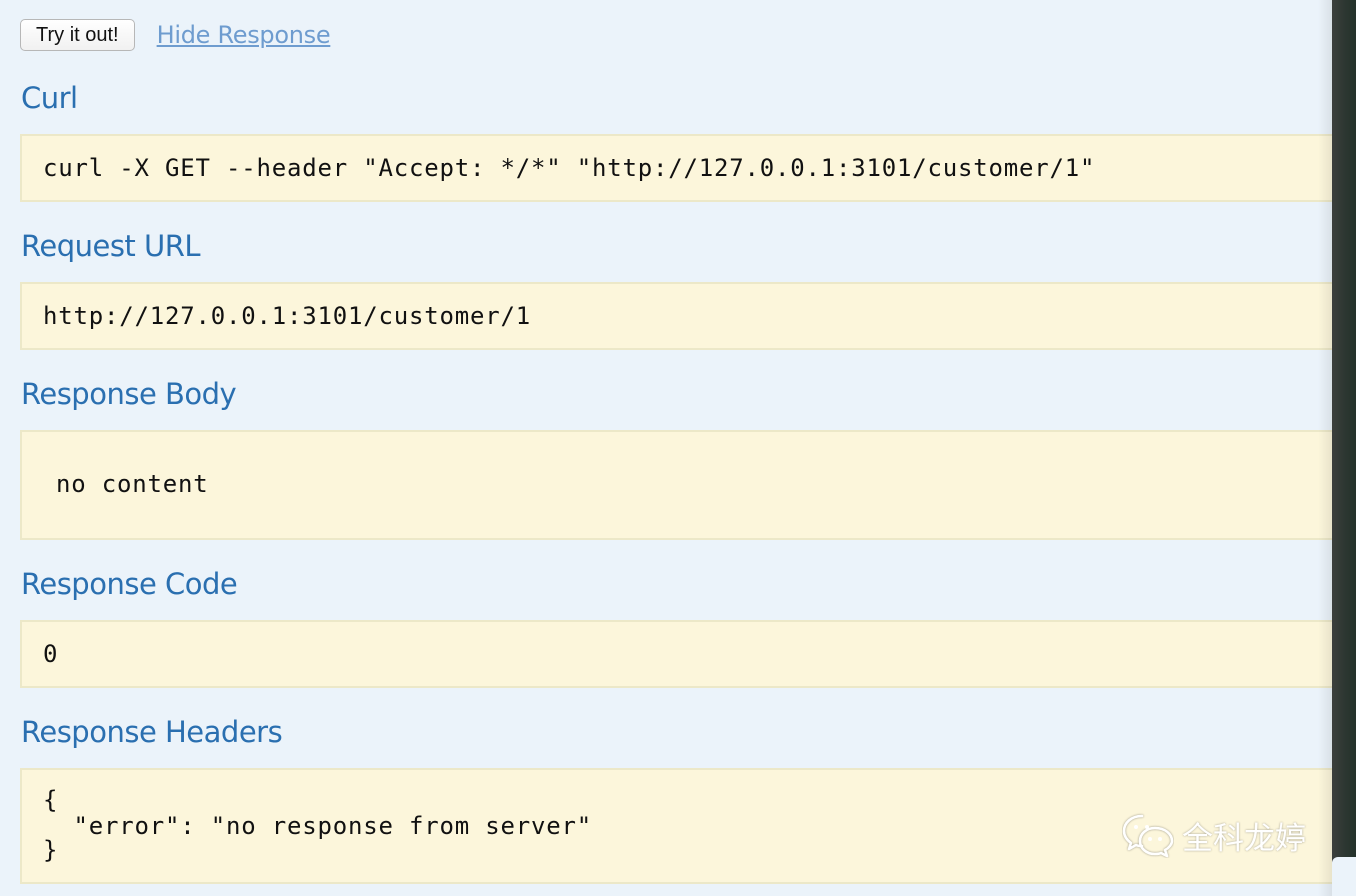 The width and height of the screenshot is (1356, 896). I want to click on response-body-heading: Response Body, so click(129, 394).